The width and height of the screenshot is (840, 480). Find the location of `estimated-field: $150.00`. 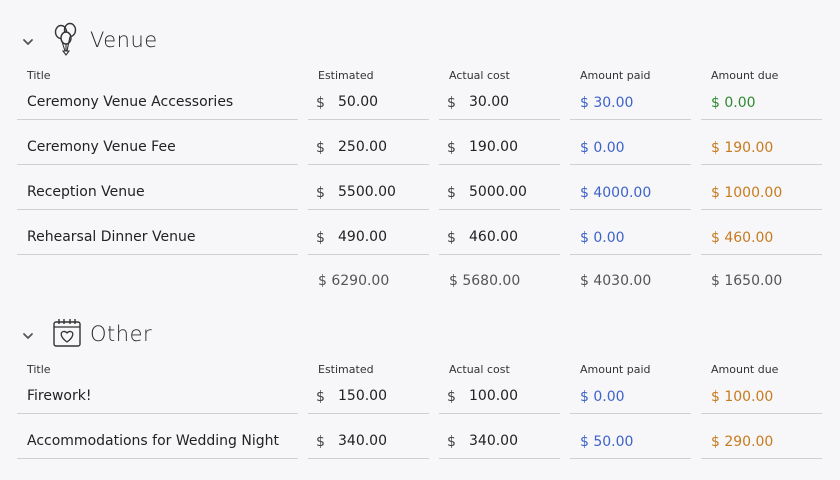

estimated-field: $150.00 is located at coordinates (368, 397).